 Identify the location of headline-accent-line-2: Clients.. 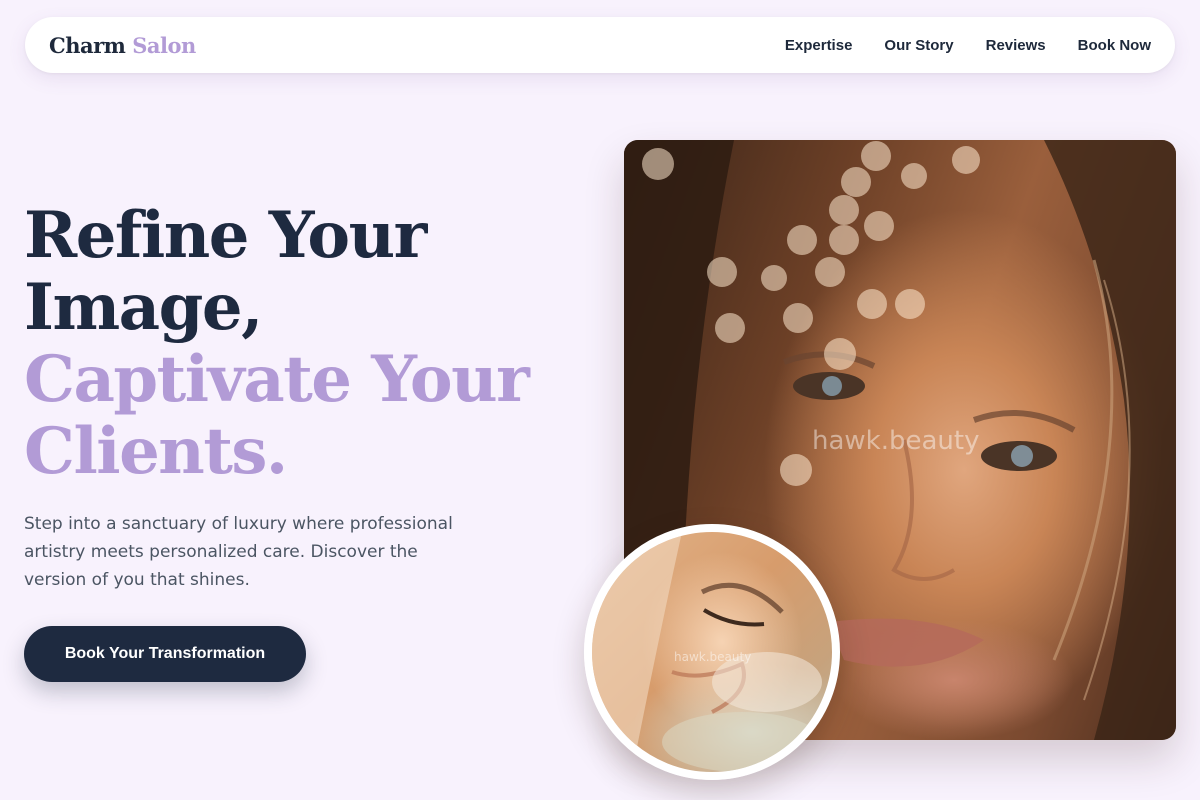
(156, 451).